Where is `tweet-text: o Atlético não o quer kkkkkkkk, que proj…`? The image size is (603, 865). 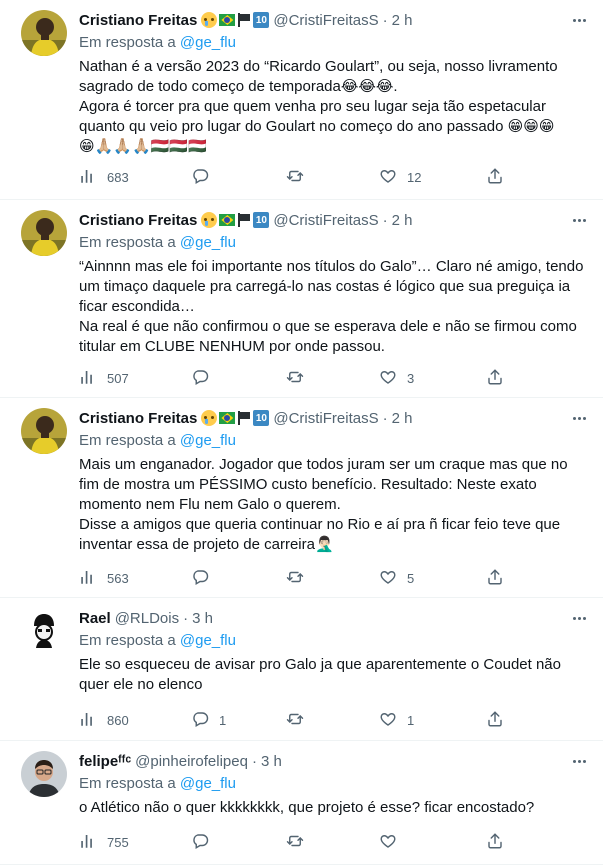 tweet-text: o Atlético não o quer kkkkkkkk, que proj… is located at coordinates (307, 807).